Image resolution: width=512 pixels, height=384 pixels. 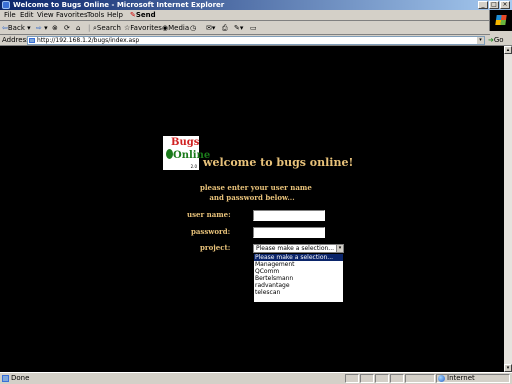 I want to click on project-option: Bertelsmann, so click(x=298, y=278).